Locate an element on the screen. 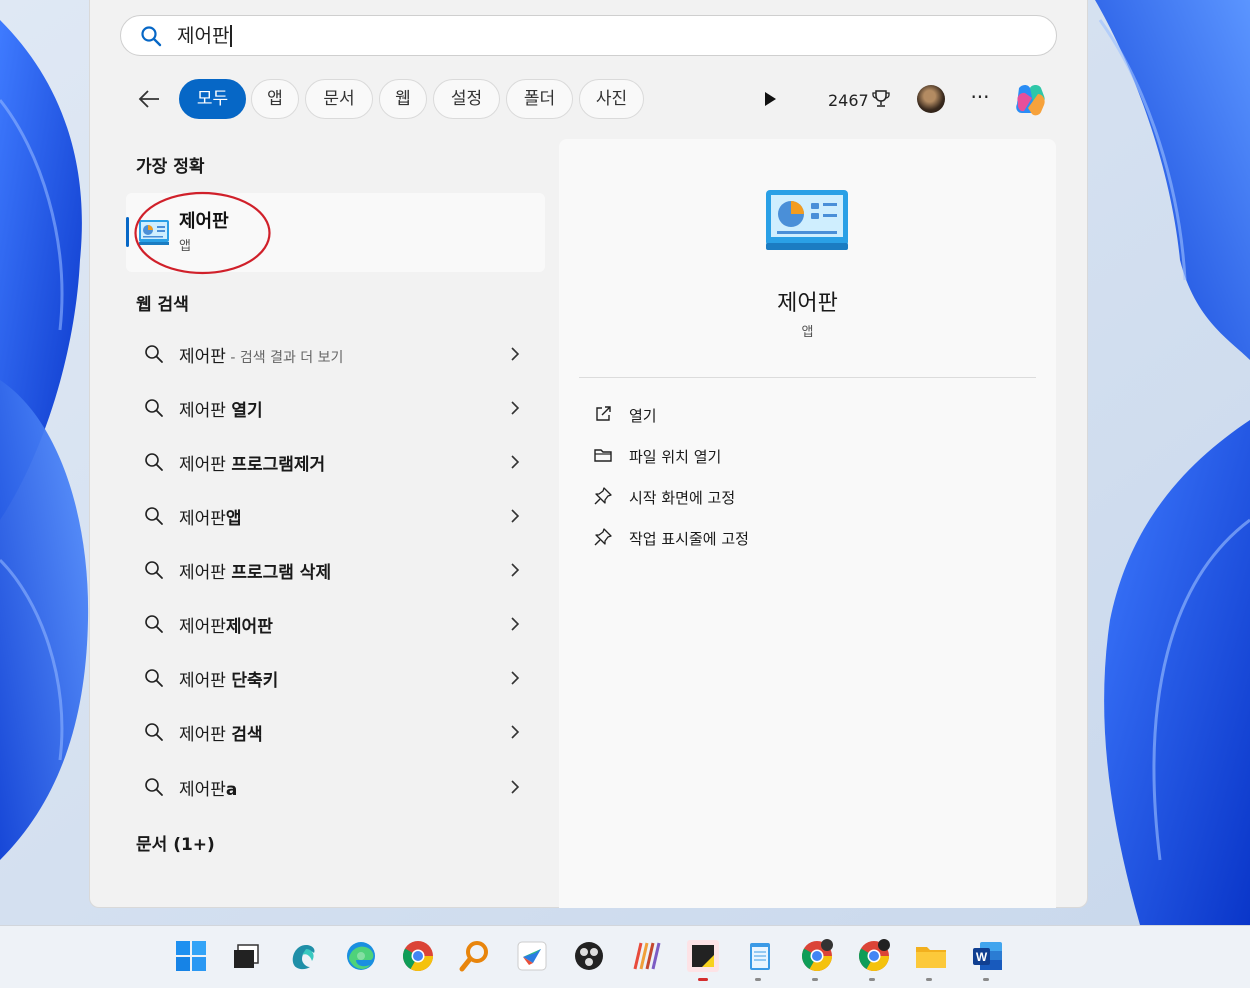 Image resolution: width=1250 pixels, height=988 pixels. word-icon: W is located at coordinates (988, 956).